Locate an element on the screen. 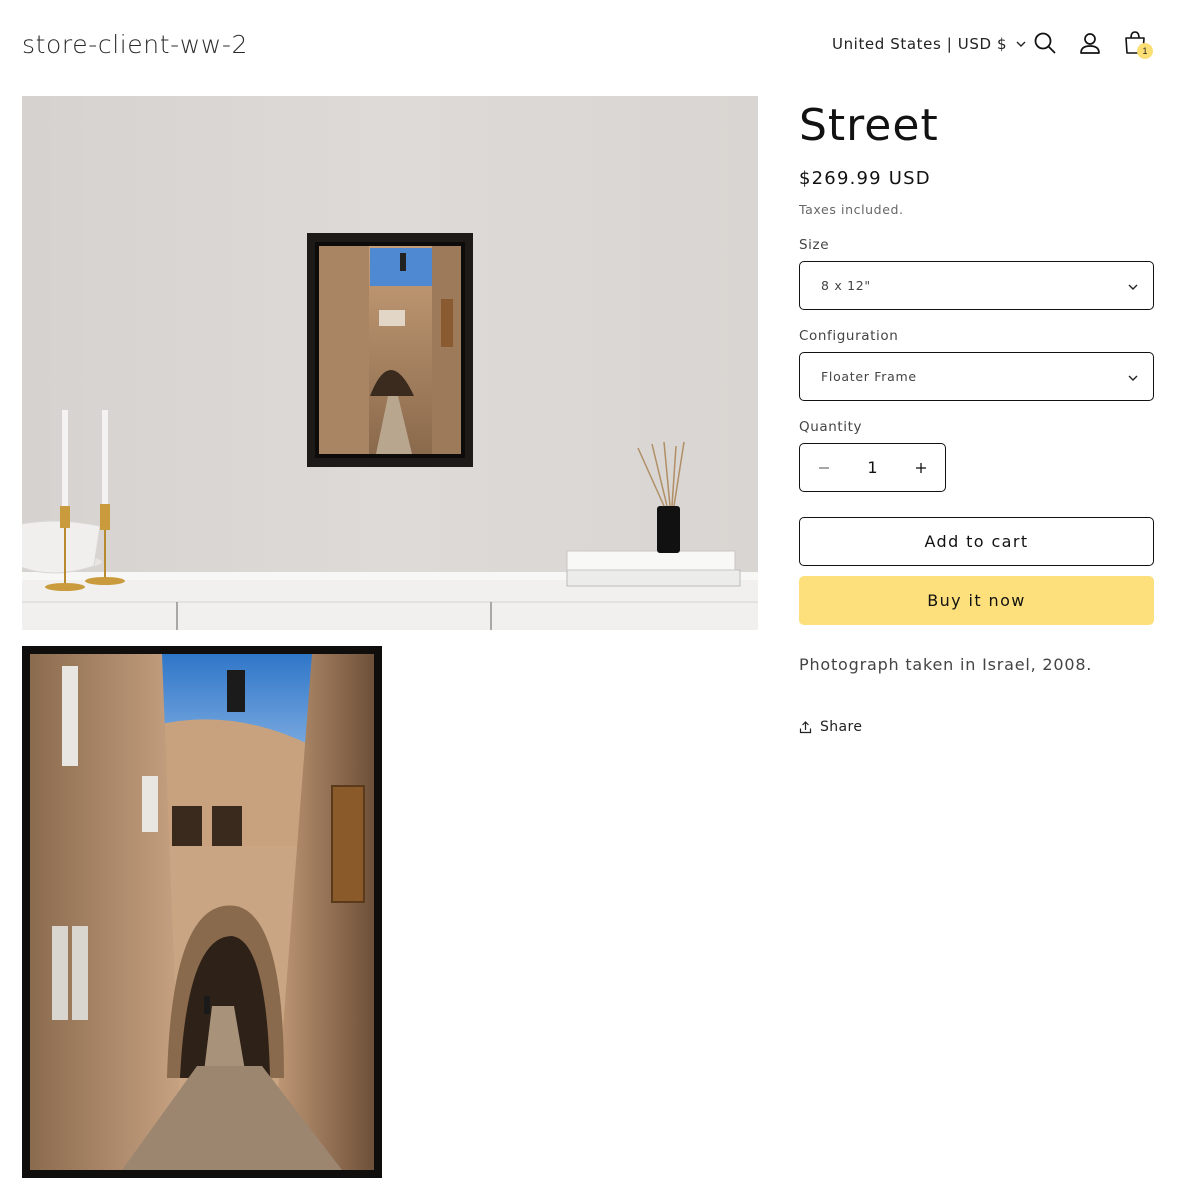 This screenshot has height=1200, width=1185. size-select: 8 x 12" is located at coordinates (976, 285).